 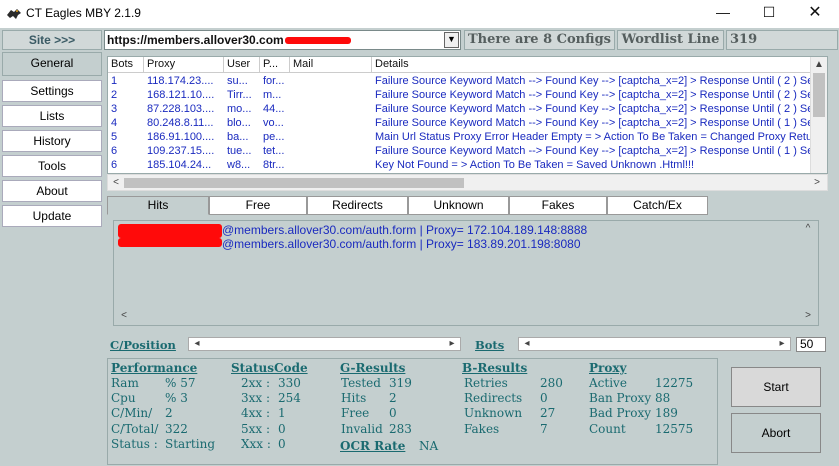 What do you see at coordinates (493, 398) in the screenshot?
I see `bresults-label: Redirects` at bounding box center [493, 398].